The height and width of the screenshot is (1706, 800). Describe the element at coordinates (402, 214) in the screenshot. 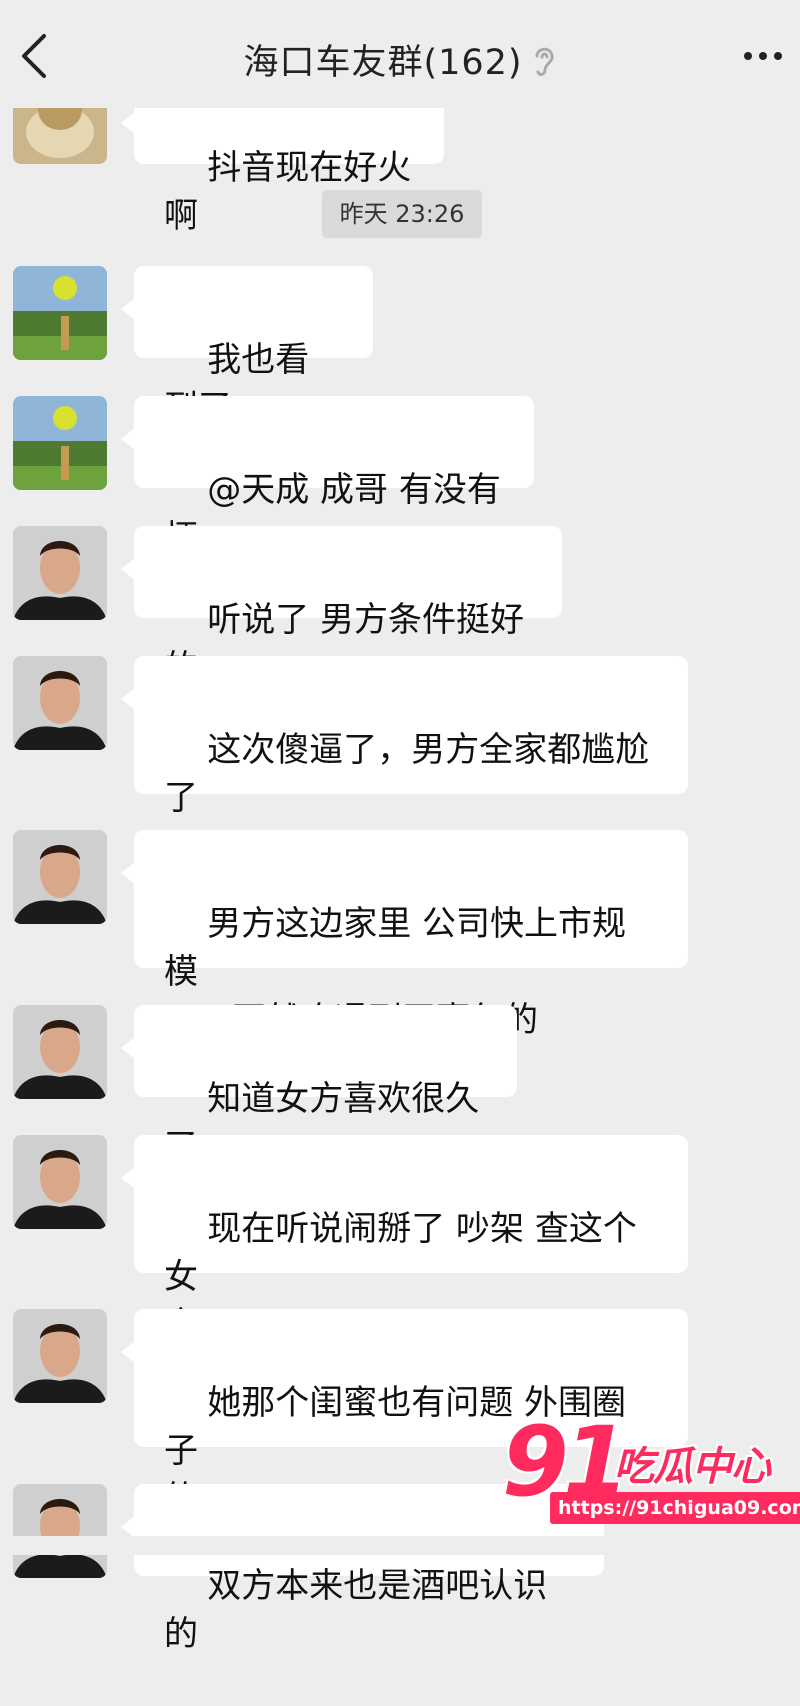

I see `timestamp-label: 昨天 23:26` at that location.